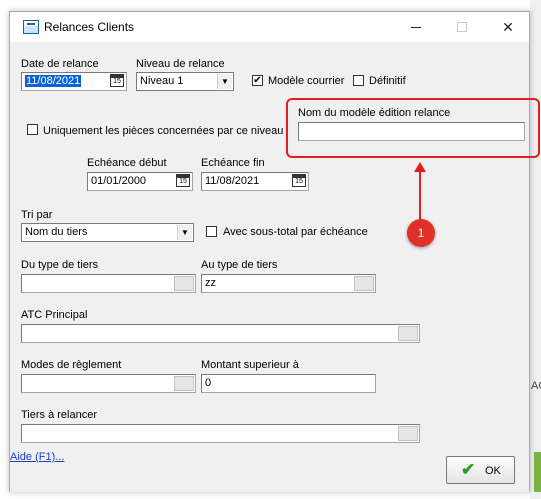  I want to click on annotation-arrow-icon, so click(420, 167).